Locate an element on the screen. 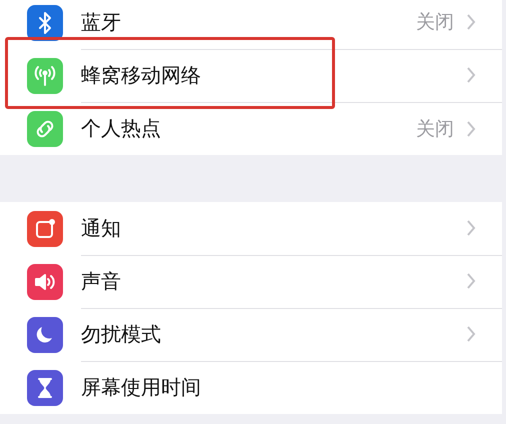  row-label: 通知 is located at coordinates (101, 228).